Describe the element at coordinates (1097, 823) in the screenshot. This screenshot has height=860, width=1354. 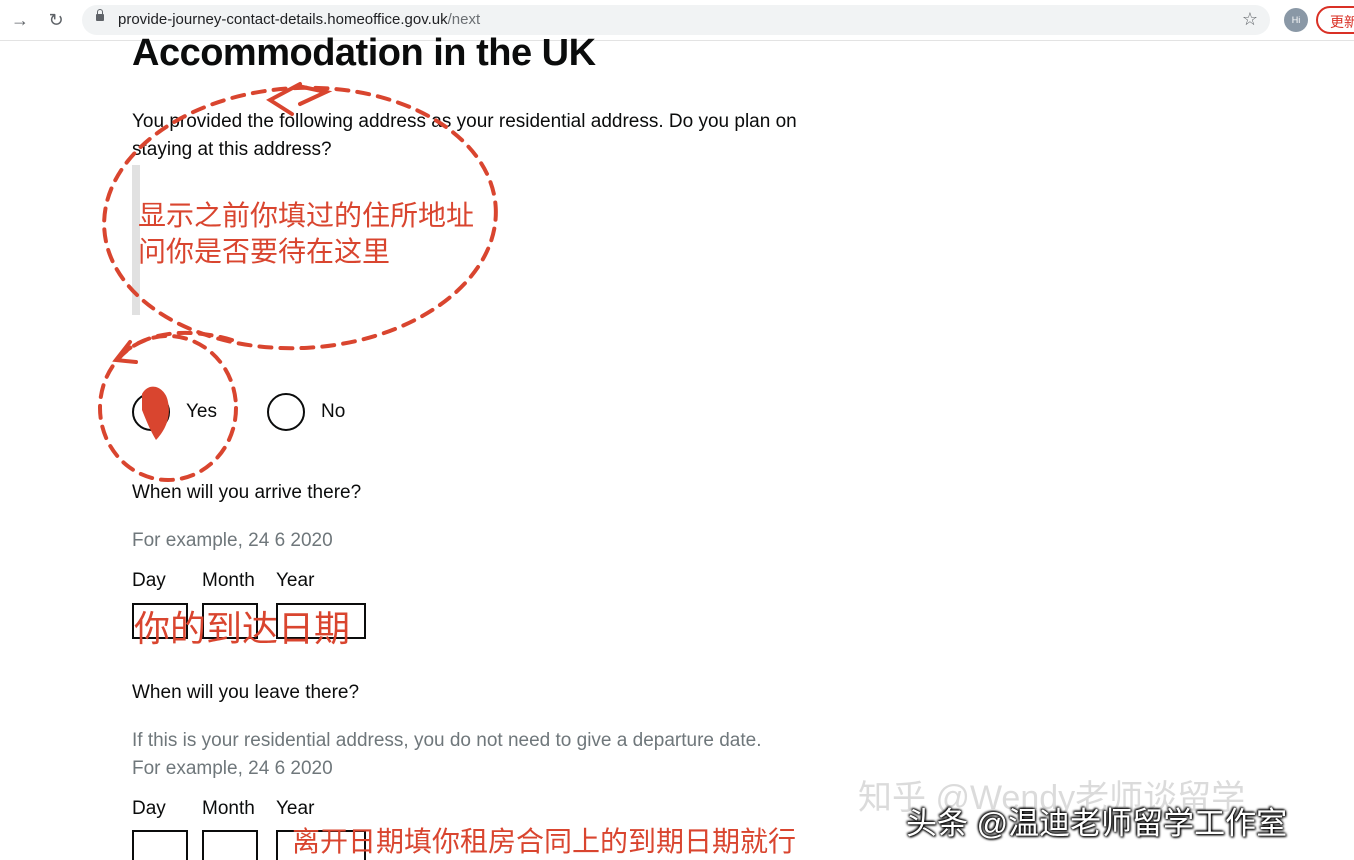
I see `toutiao-watermark: 头条 @温迪老师留学工作室` at that location.